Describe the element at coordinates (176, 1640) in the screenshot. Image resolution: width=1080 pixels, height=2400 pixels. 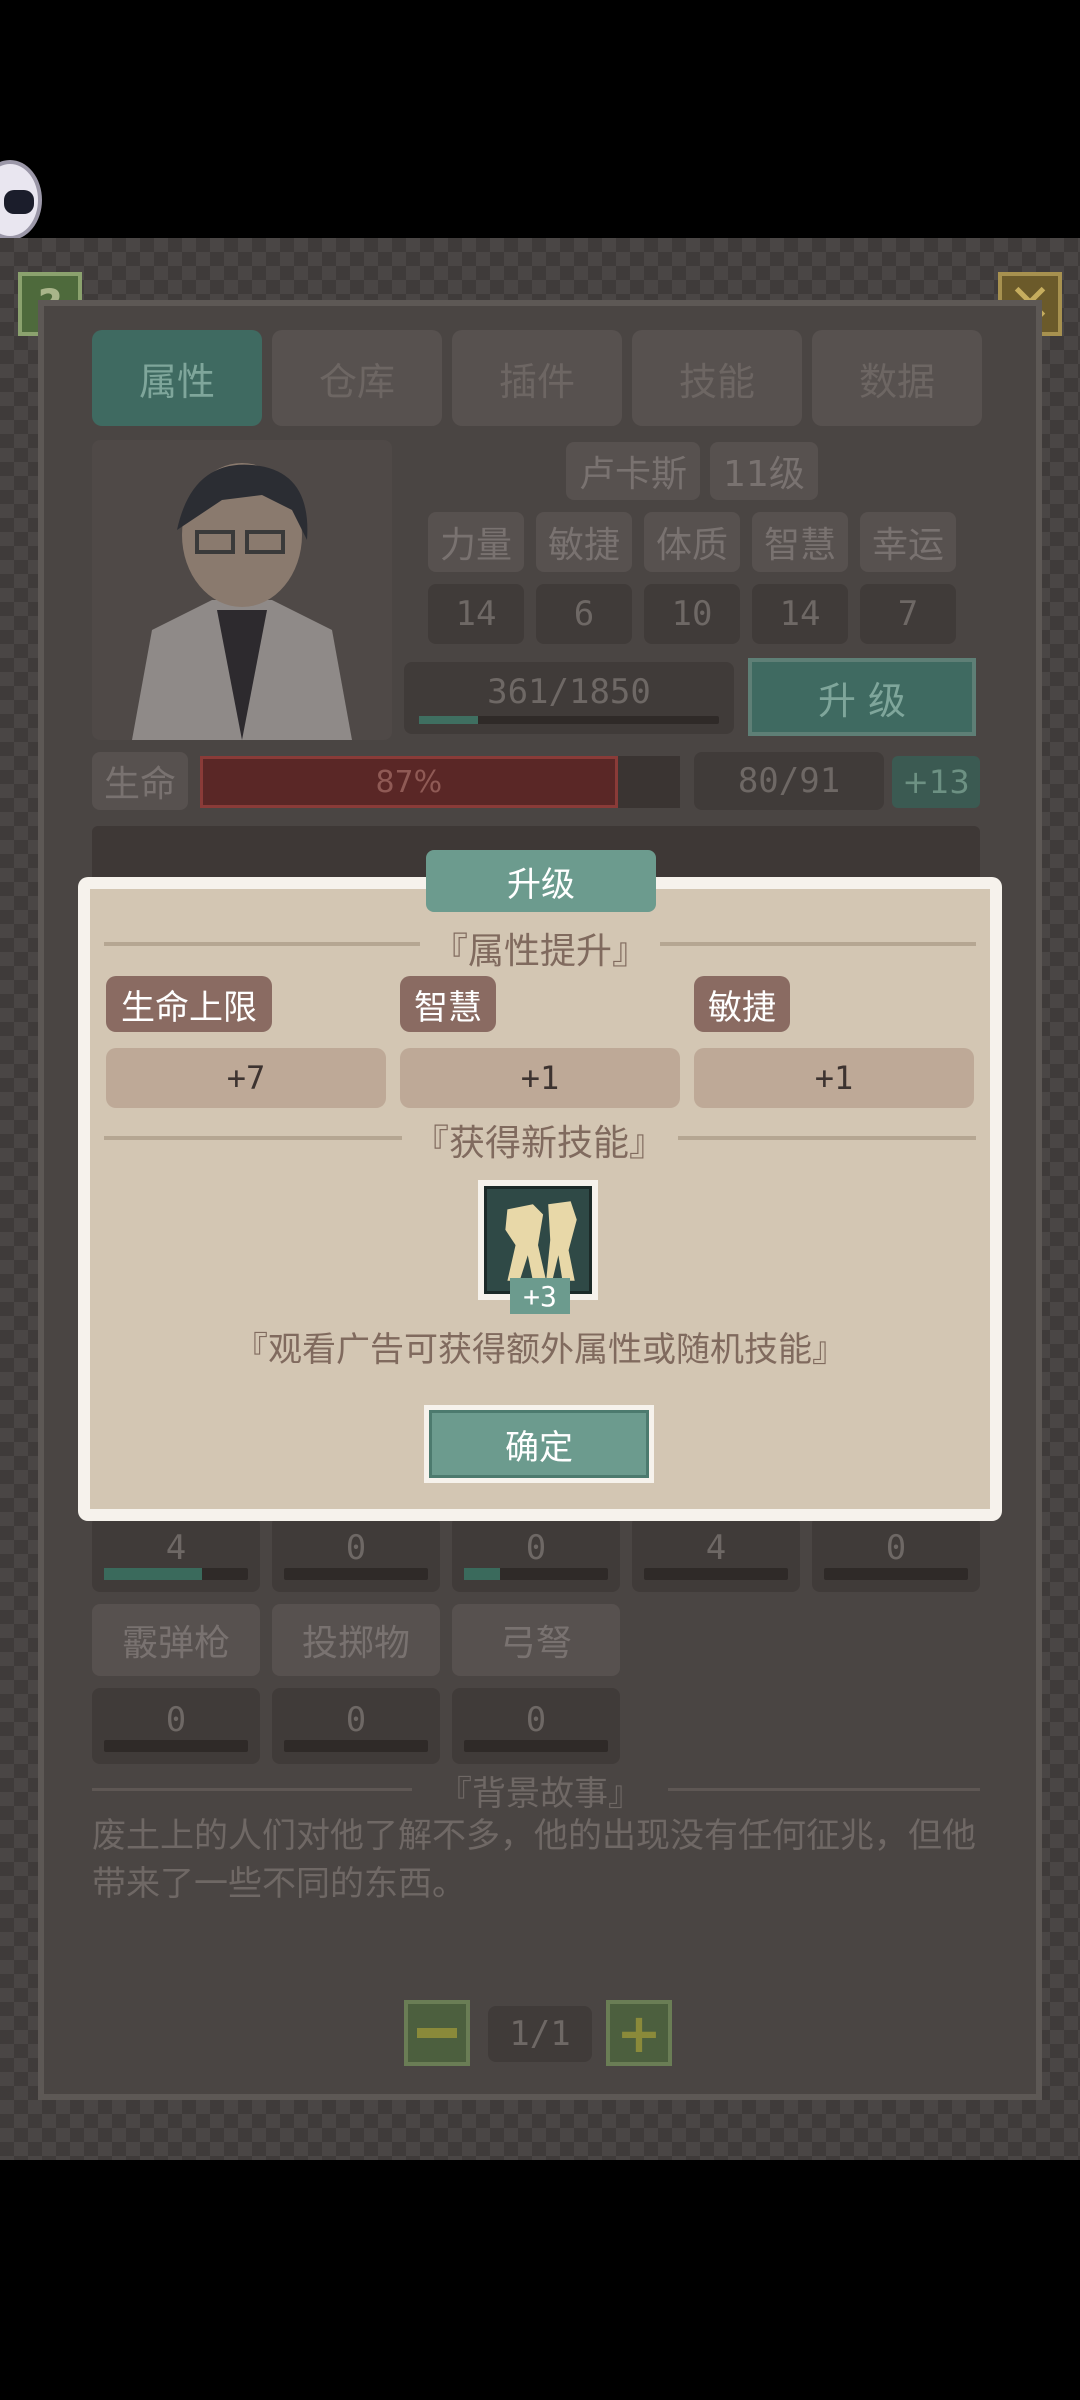
I see `weapon-label-shotgun: 霰弹枪` at that location.